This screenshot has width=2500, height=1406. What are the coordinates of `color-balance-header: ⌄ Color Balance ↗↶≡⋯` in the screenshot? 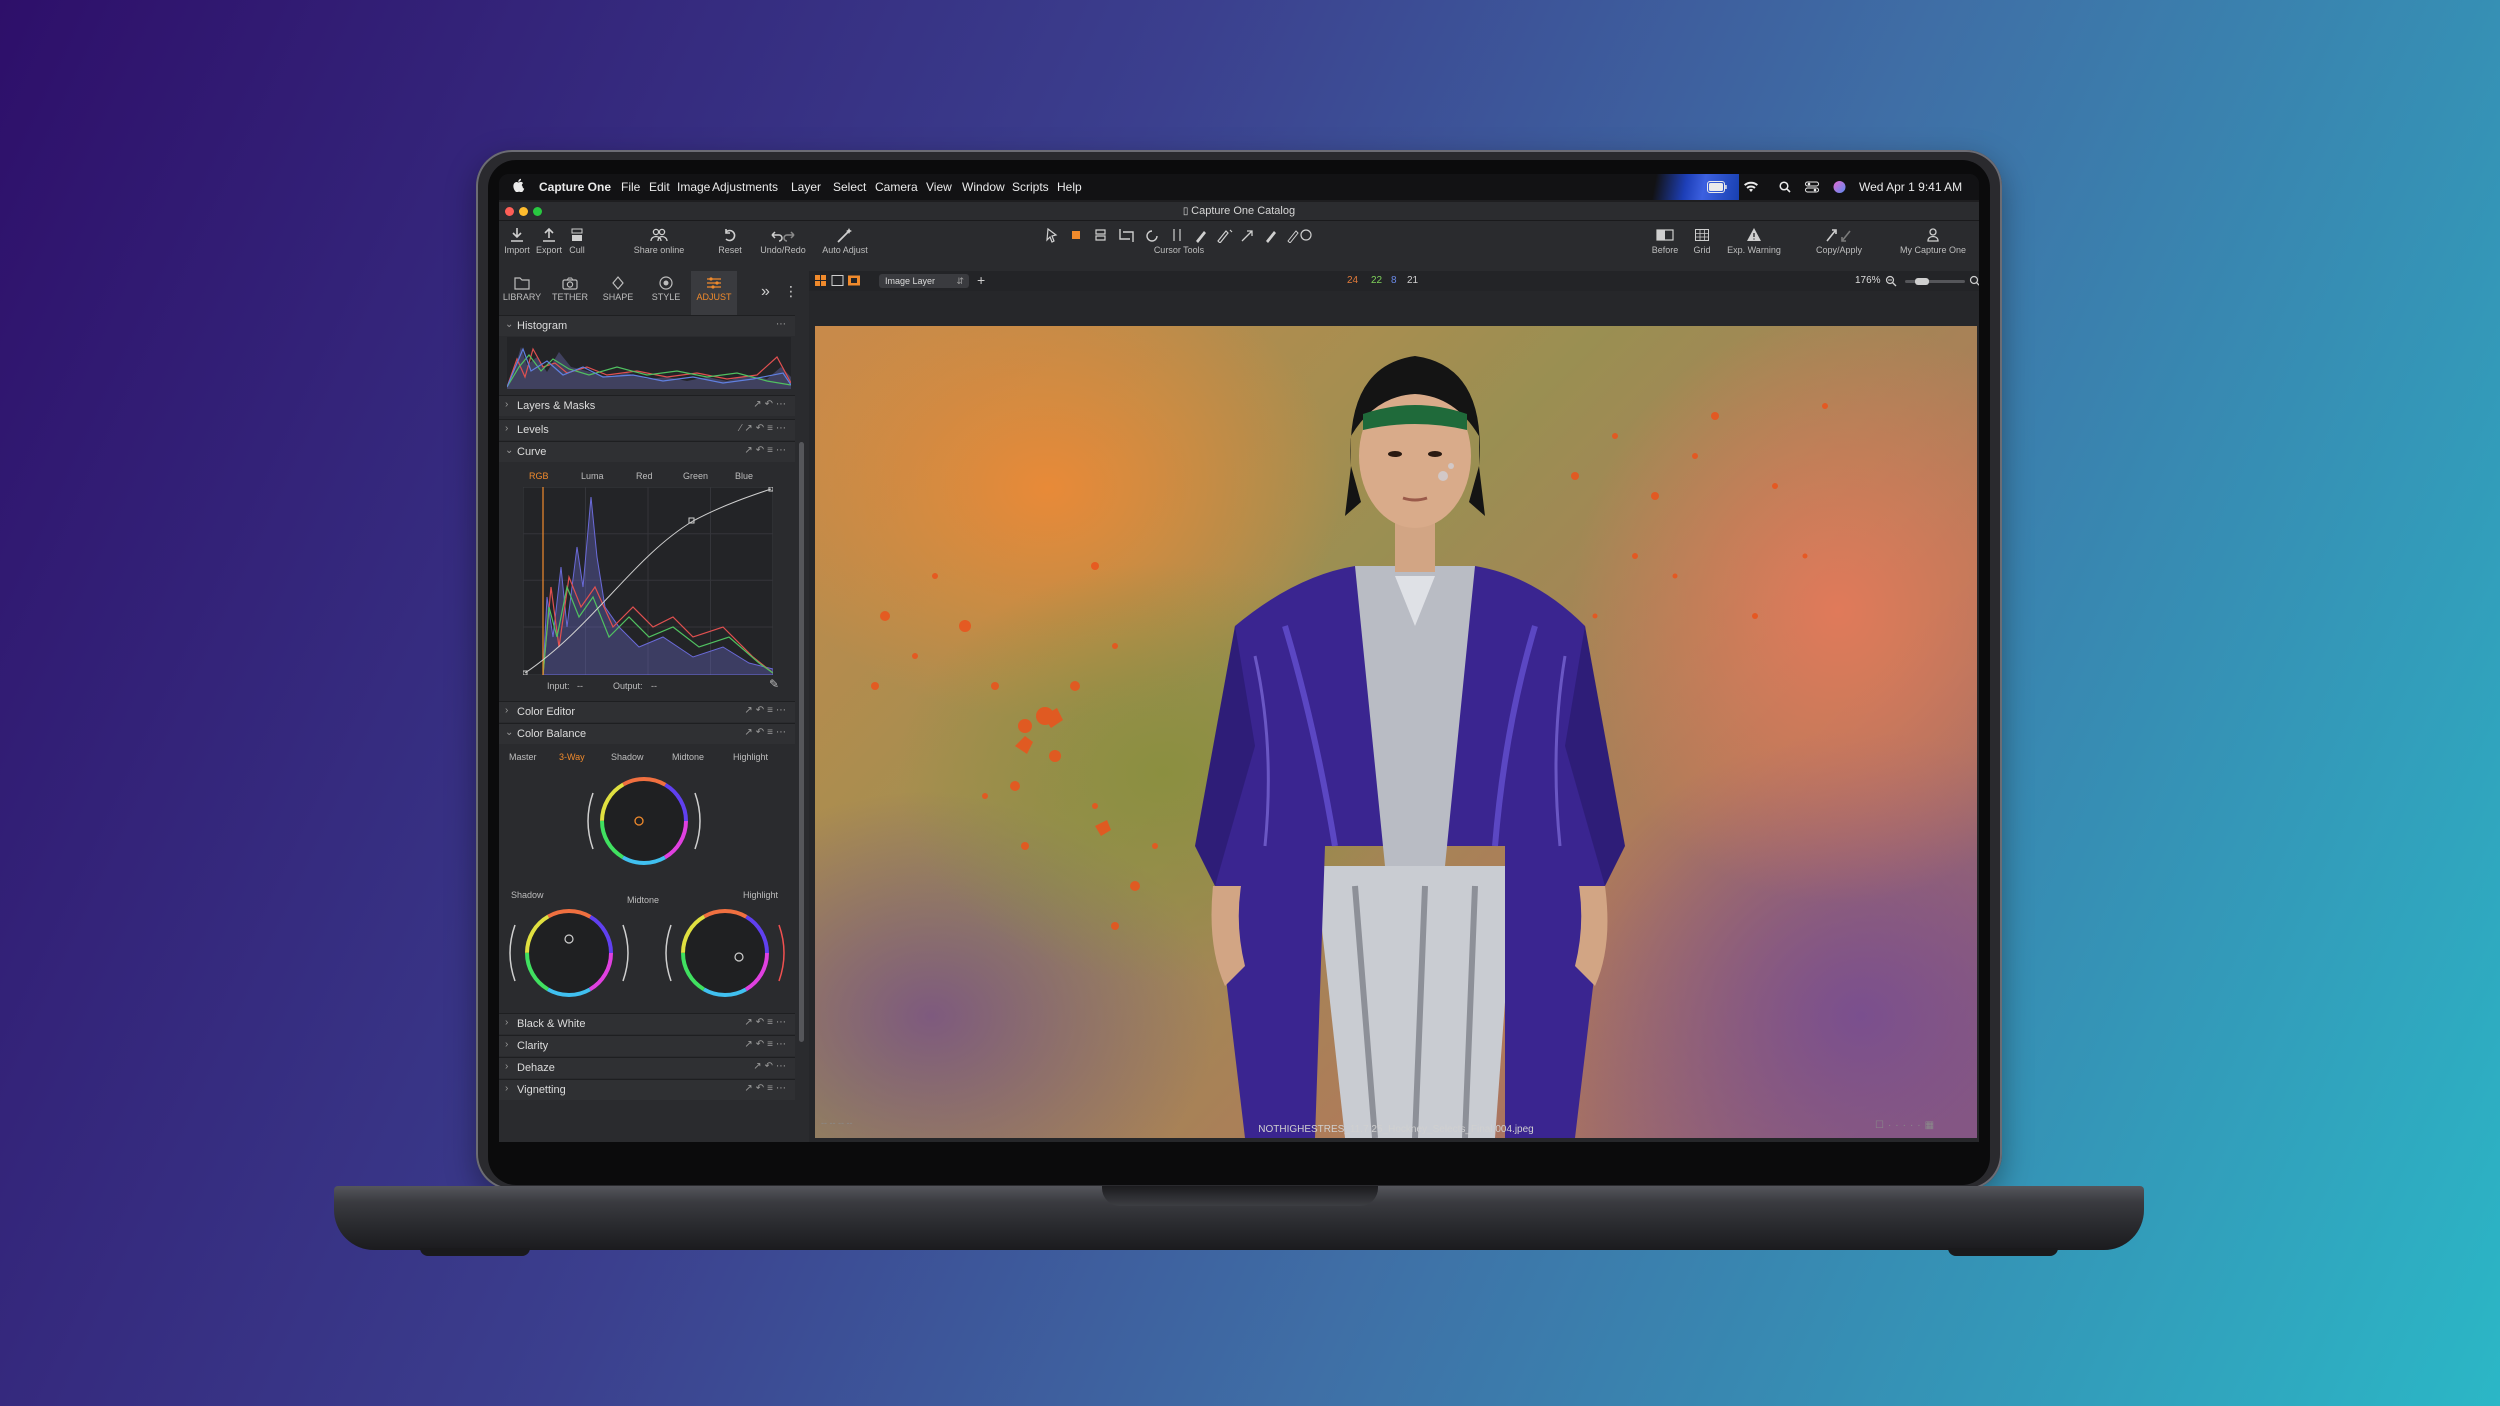 It's located at (647, 733).